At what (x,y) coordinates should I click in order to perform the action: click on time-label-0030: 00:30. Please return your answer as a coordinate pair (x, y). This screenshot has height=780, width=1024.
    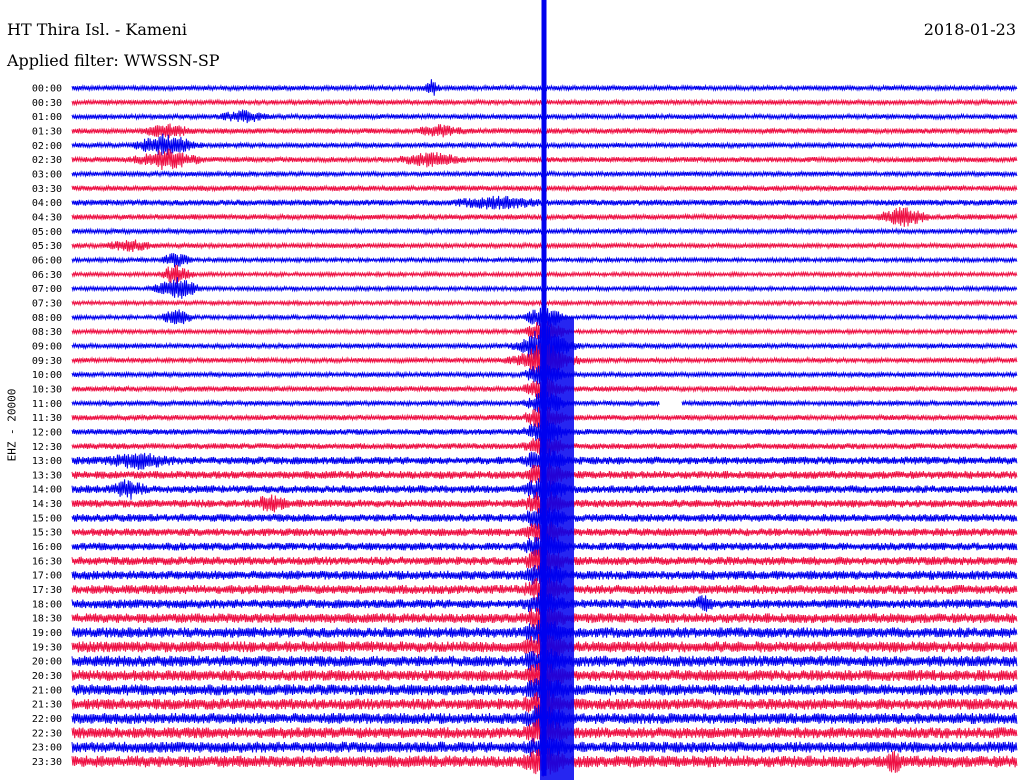
    Looking at the image, I should click on (47, 103).